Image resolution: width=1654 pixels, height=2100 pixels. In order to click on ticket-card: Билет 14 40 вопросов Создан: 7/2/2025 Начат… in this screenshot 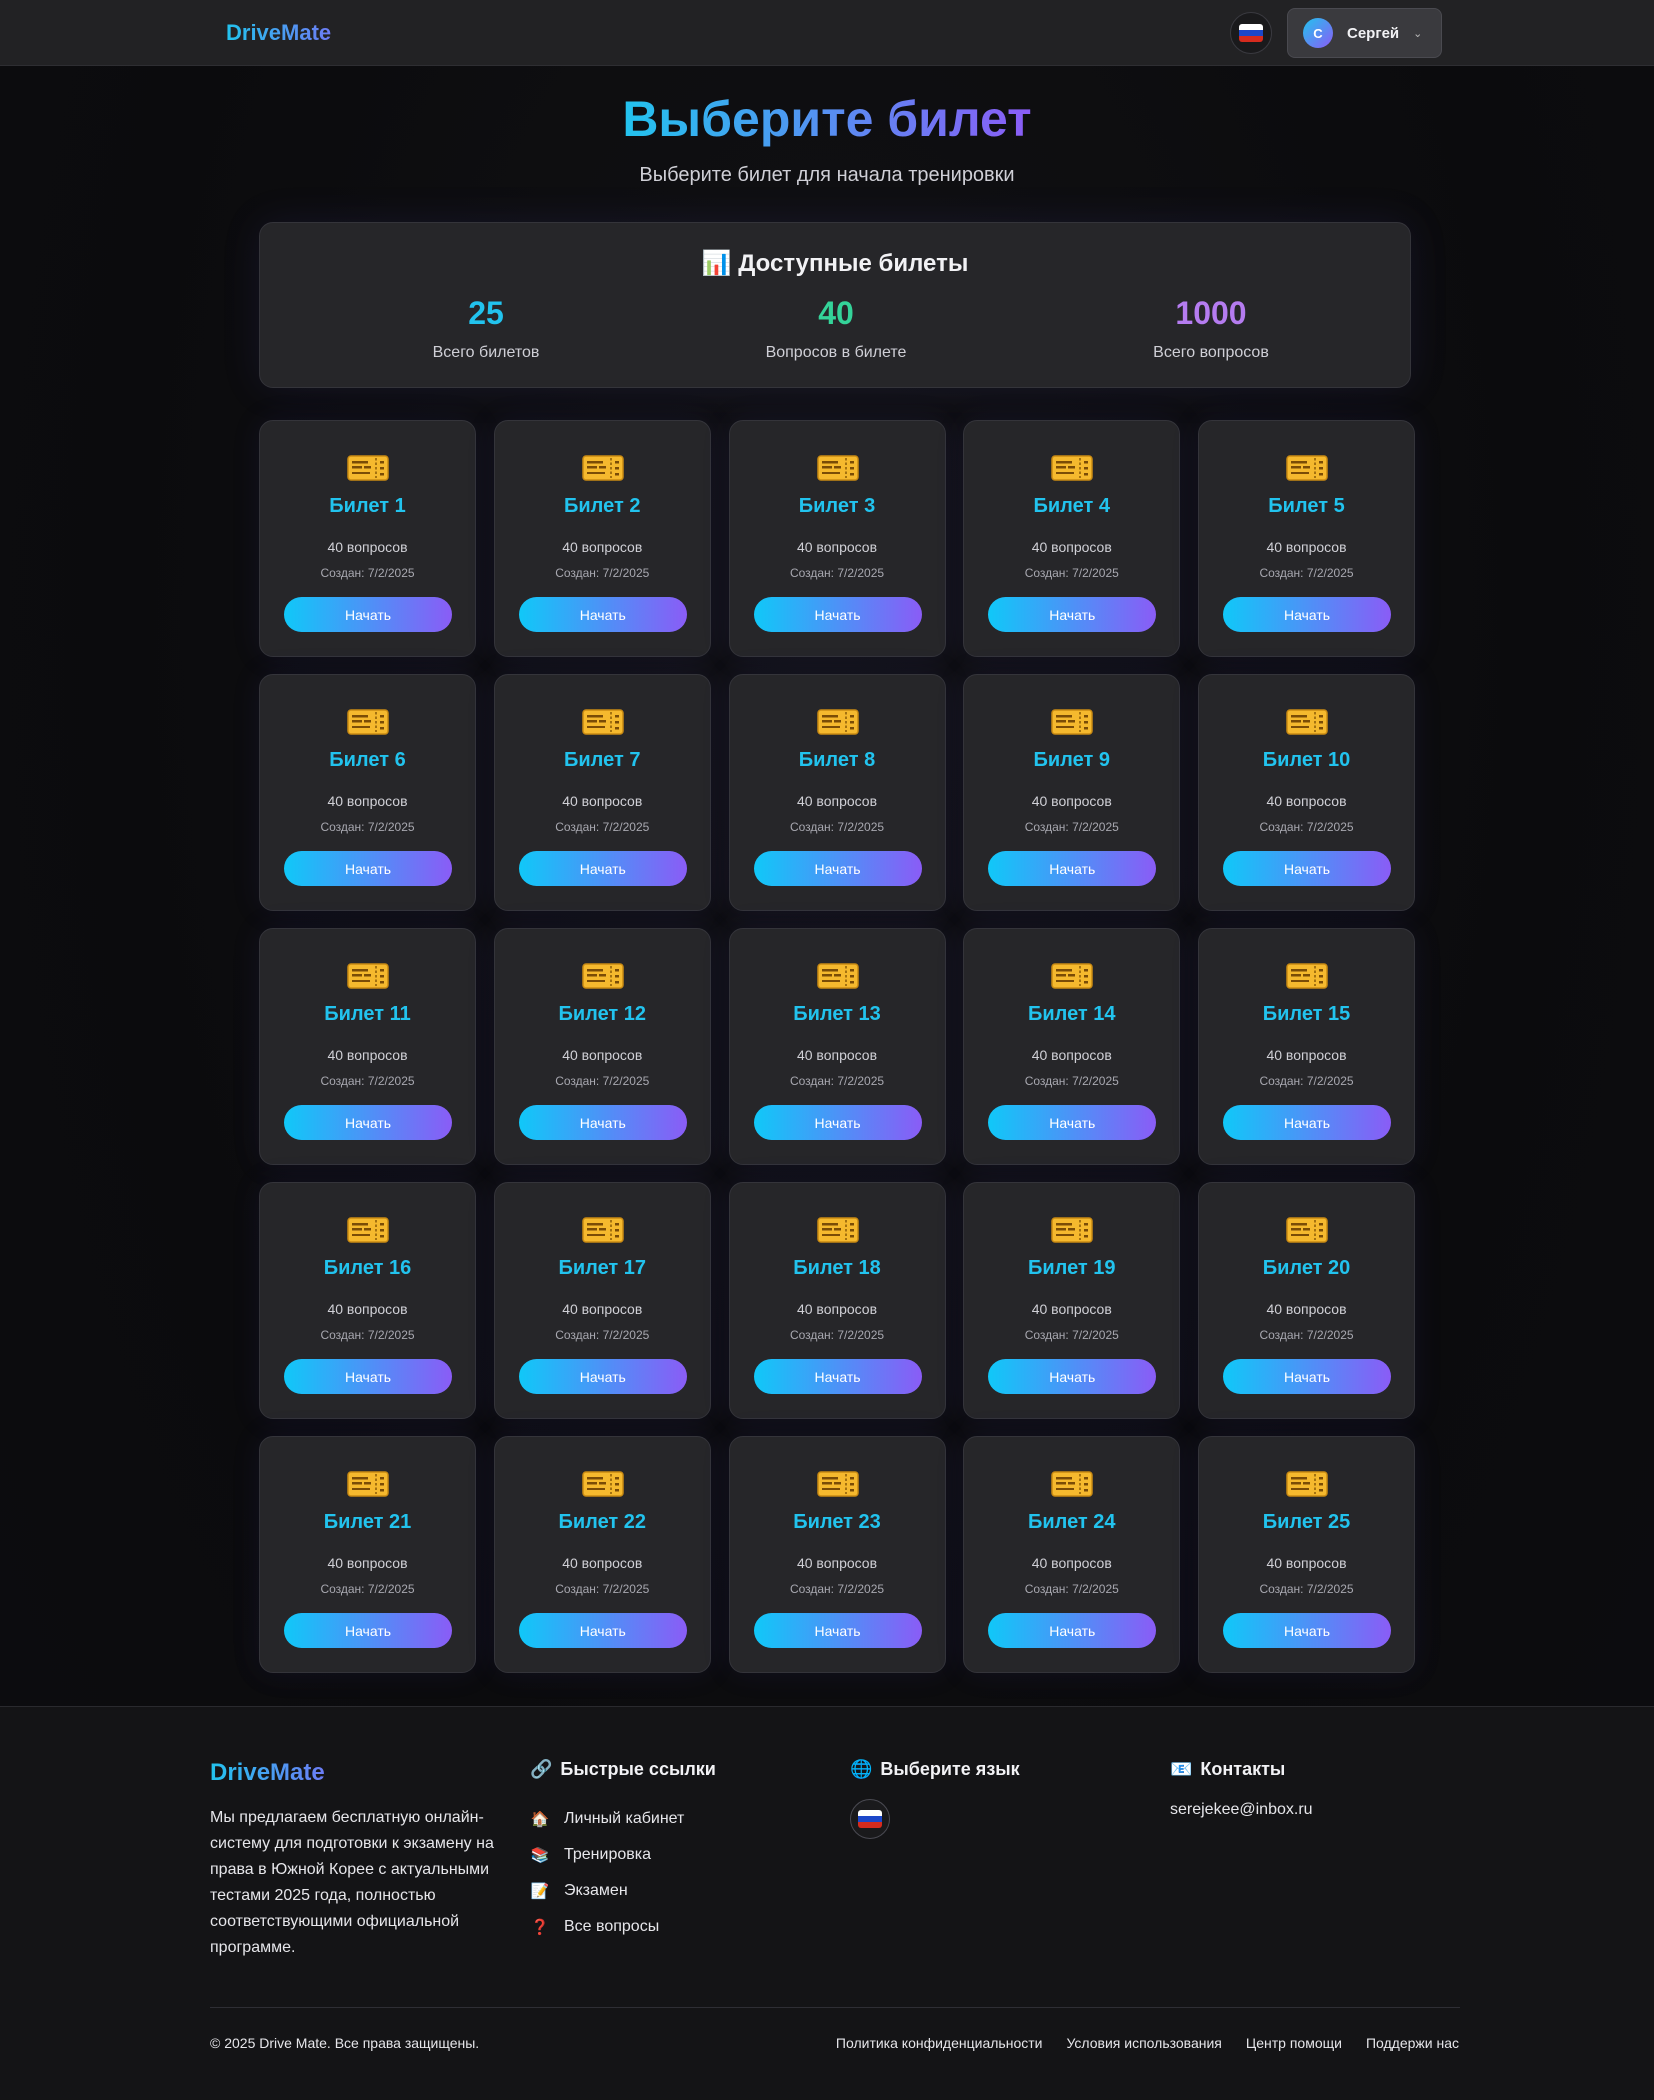, I will do `click(1072, 1046)`.